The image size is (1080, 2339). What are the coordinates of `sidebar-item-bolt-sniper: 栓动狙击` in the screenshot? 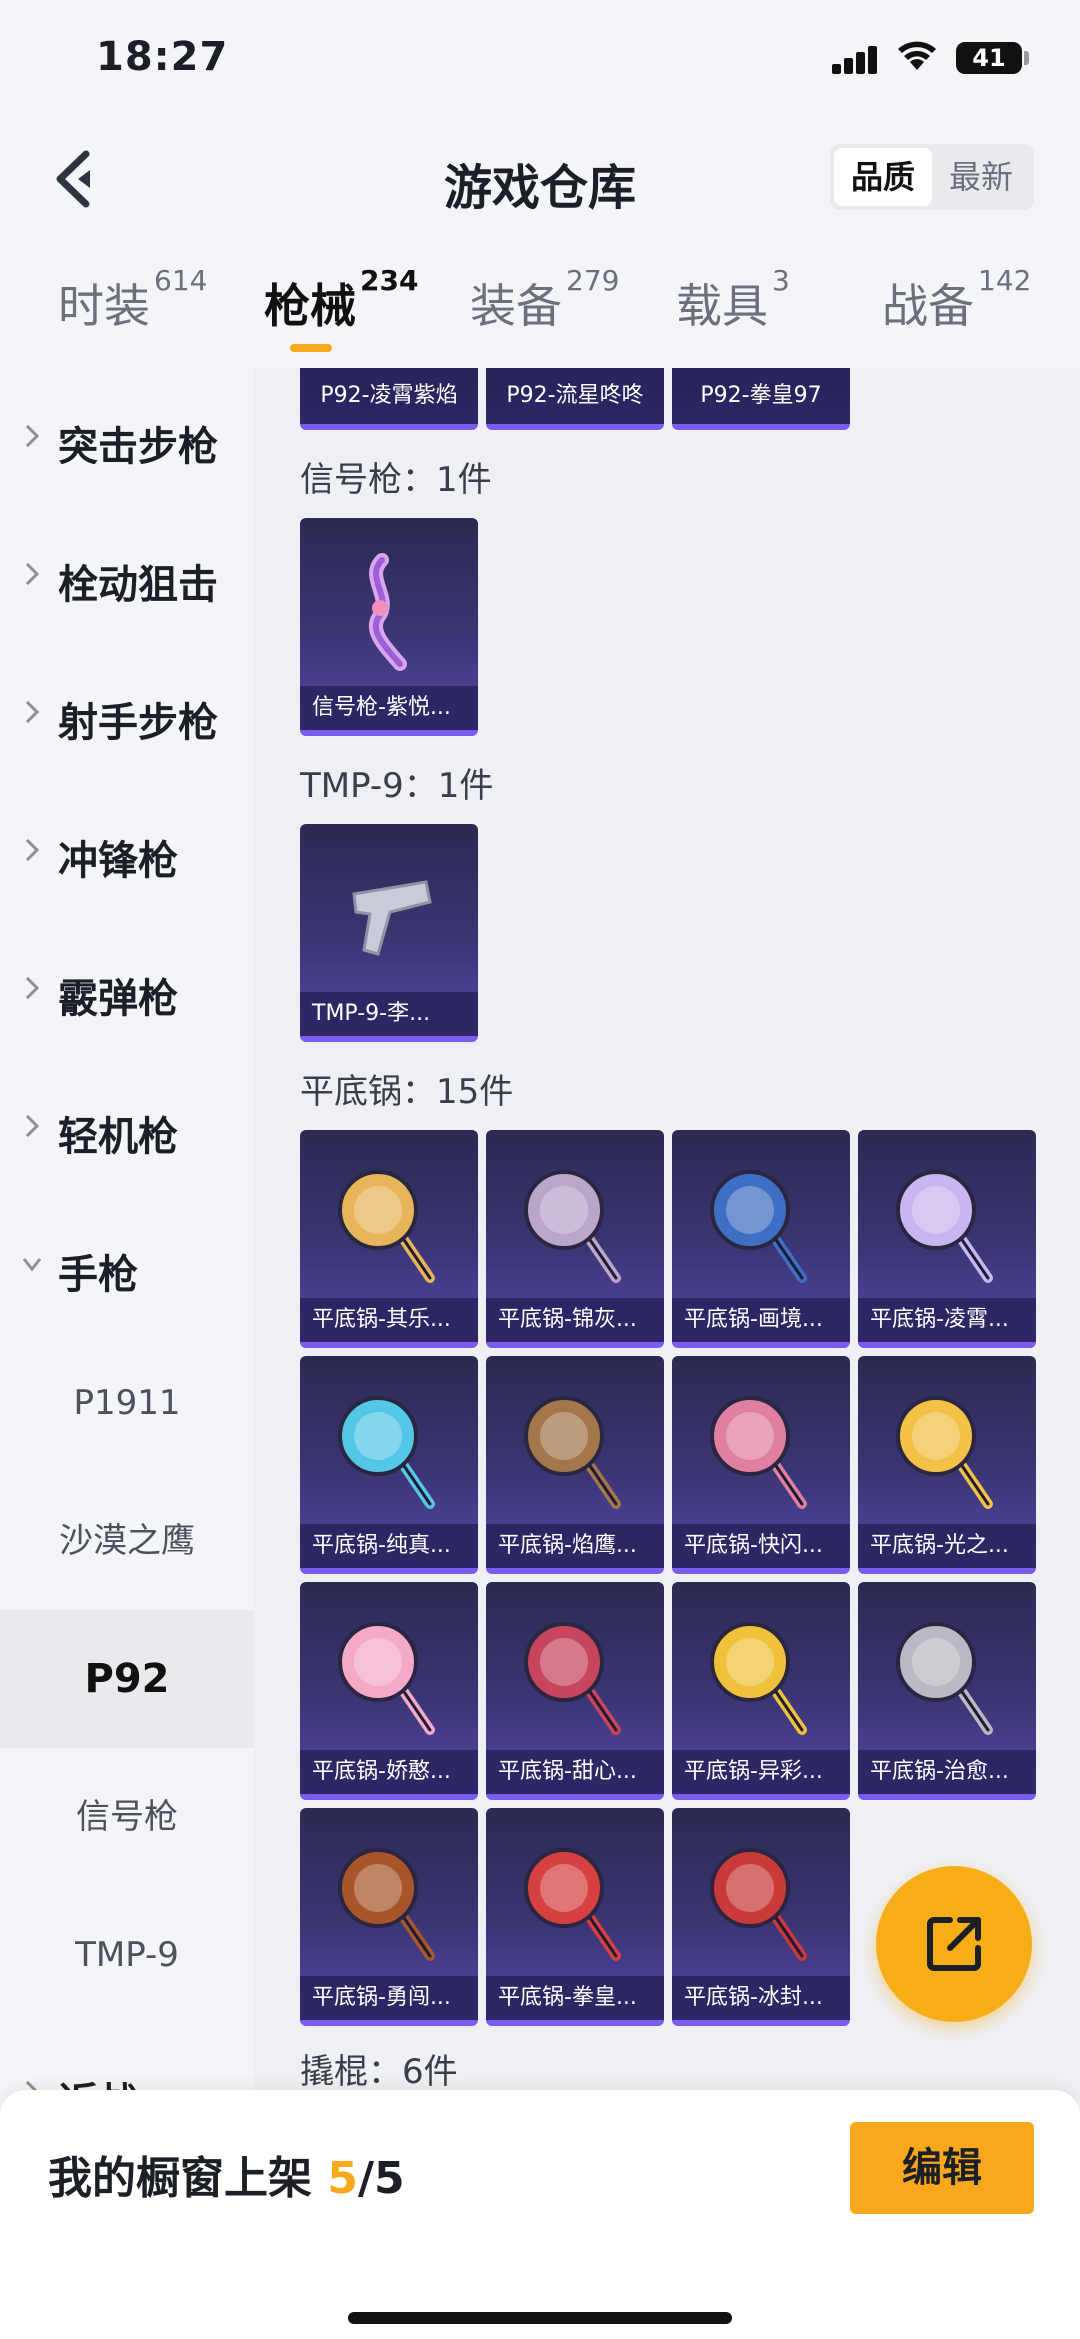 It's located at (127, 575).